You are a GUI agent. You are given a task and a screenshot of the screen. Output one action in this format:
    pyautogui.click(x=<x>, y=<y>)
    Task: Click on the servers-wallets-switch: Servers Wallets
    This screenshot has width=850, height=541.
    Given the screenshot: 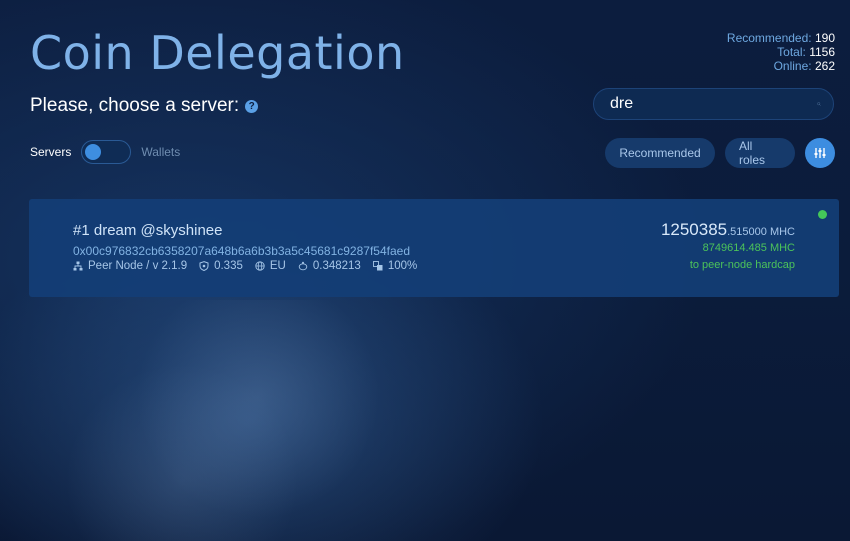 What is the action you would take?
    pyautogui.click(x=105, y=152)
    